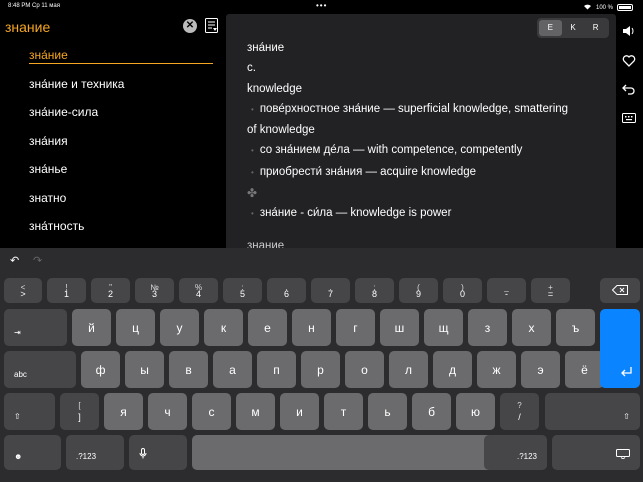 This screenshot has height=482, width=643. Describe the element at coordinates (211, 26) in the screenshot. I see `history-icon` at that location.